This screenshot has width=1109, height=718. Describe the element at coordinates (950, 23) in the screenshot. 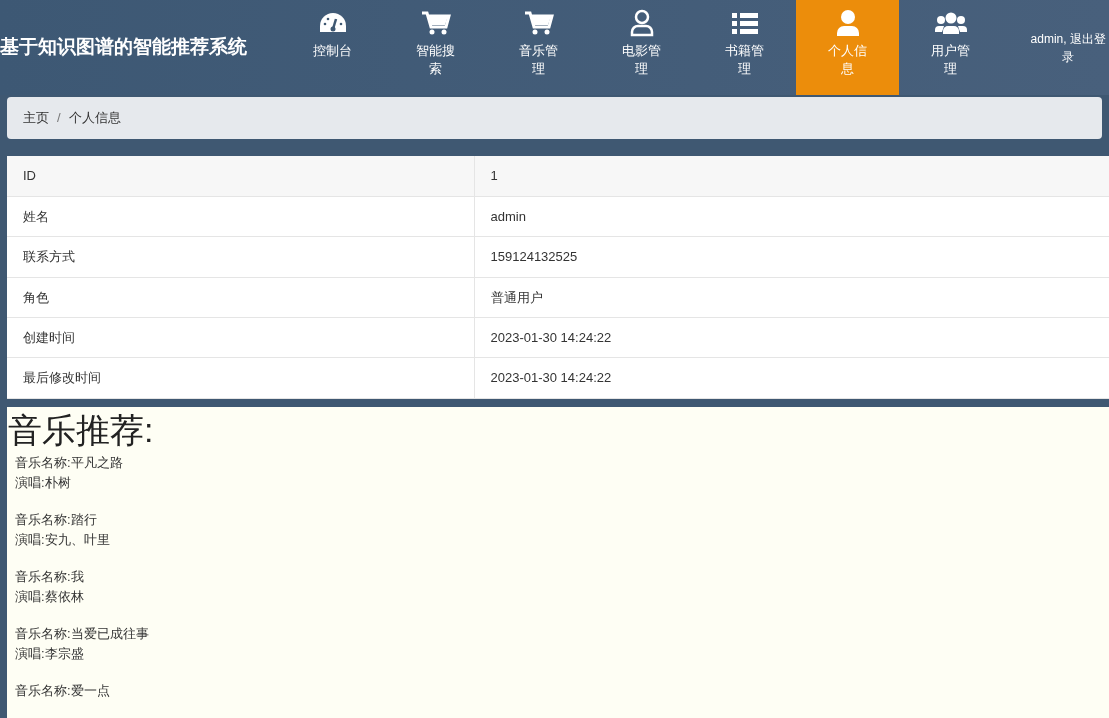

I see `users-icon` at that location.